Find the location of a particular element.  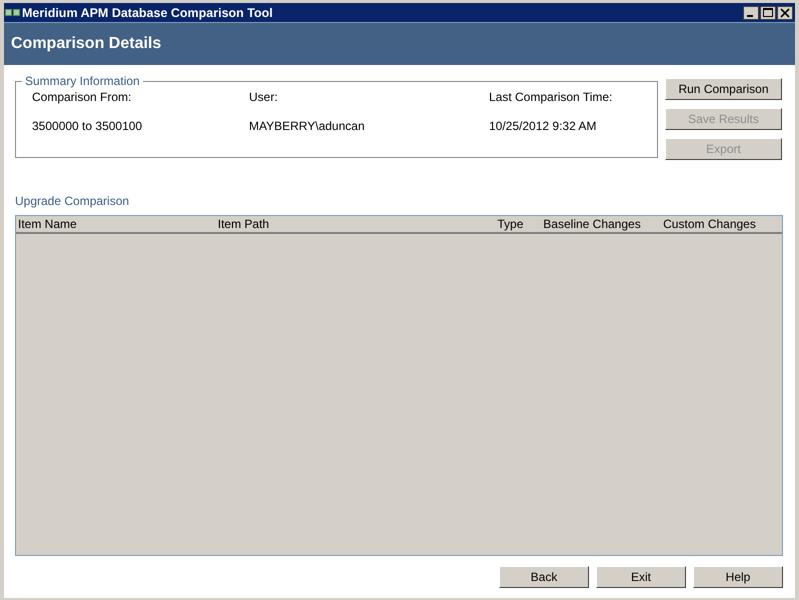

action-button: Run Comparison is located at coordinates (723, 89).